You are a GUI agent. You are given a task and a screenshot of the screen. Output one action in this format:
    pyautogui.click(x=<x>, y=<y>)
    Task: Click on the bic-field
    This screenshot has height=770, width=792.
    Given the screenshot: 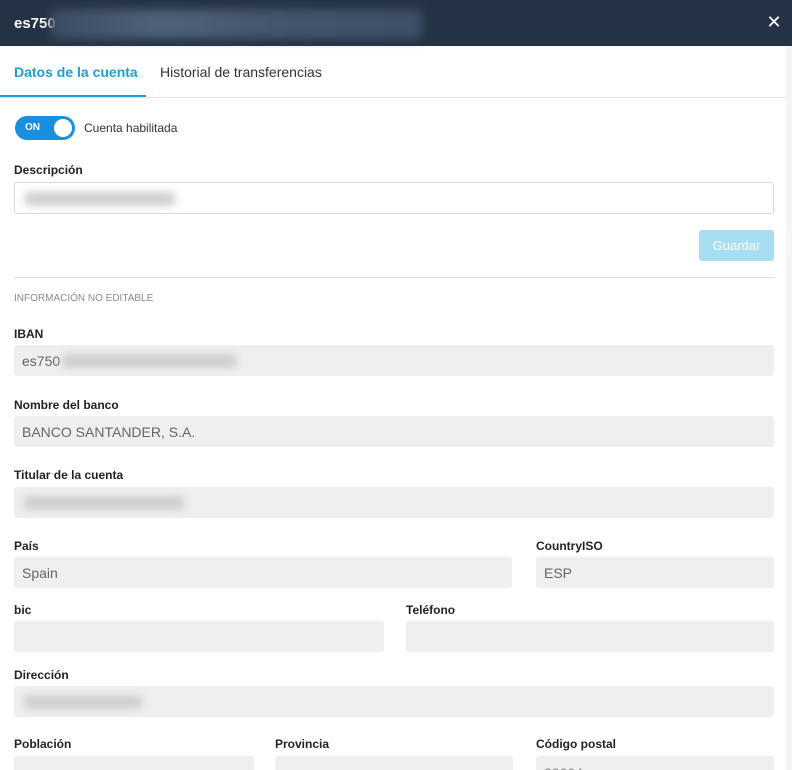 What is the action you would take?
    pyautogui.click(x=199, y=636)
    